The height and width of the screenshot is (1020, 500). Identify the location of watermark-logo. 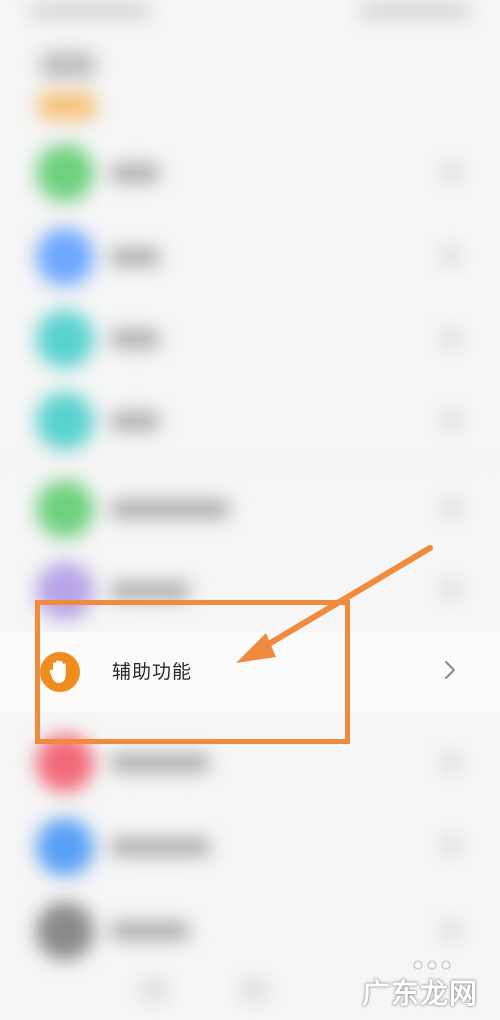
(432, 965).